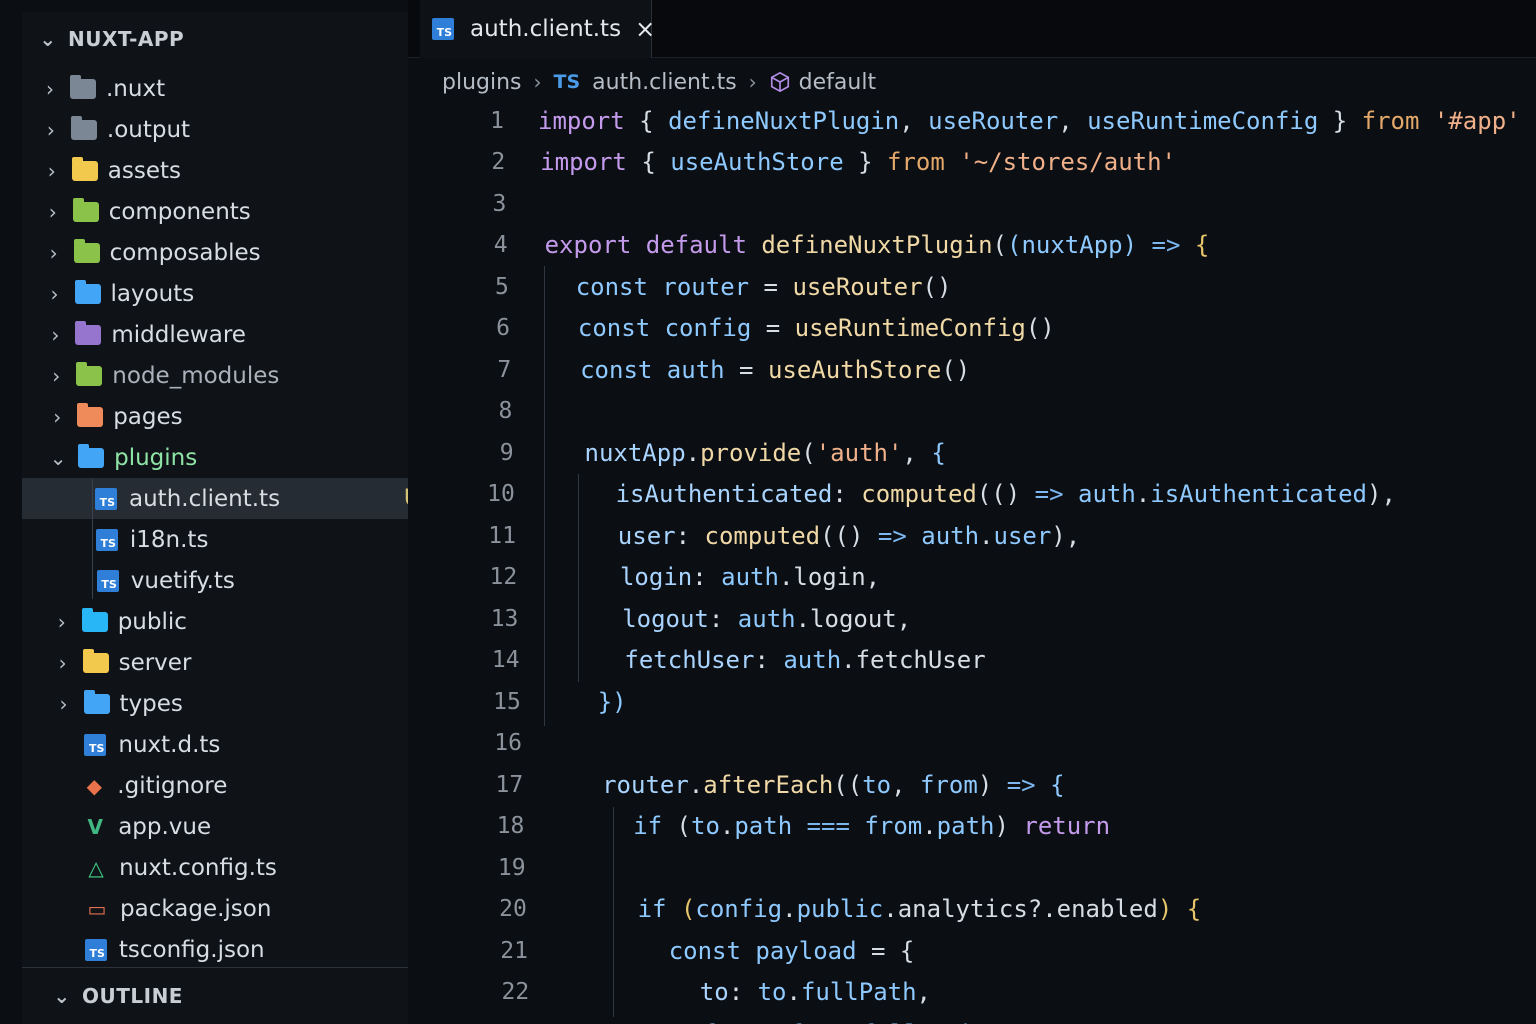 The height and width of the screenshot is (1024, 1536). What do you see at coordinates (739, 909) in the screenshot?
I see `code-token: config` at bounding box center [739, 909].